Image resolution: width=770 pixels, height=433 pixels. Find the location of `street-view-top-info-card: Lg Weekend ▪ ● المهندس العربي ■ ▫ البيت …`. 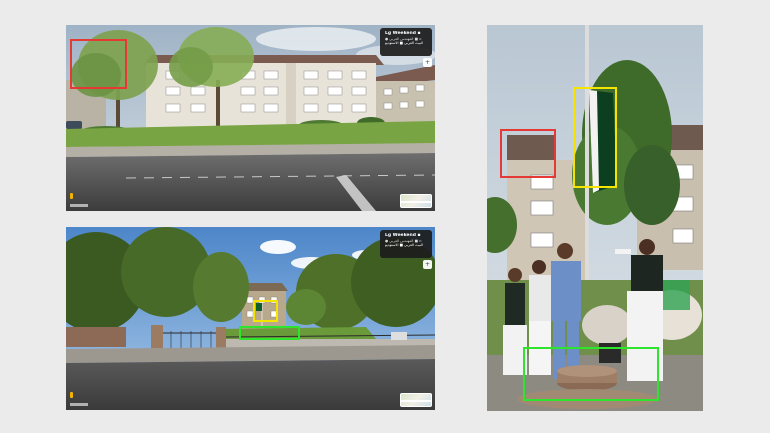

street-view-top-info-card: Lg Weekend ▪ ● المهندس العربي ■ ▫ البيت … is located at coordinates (406, 42).